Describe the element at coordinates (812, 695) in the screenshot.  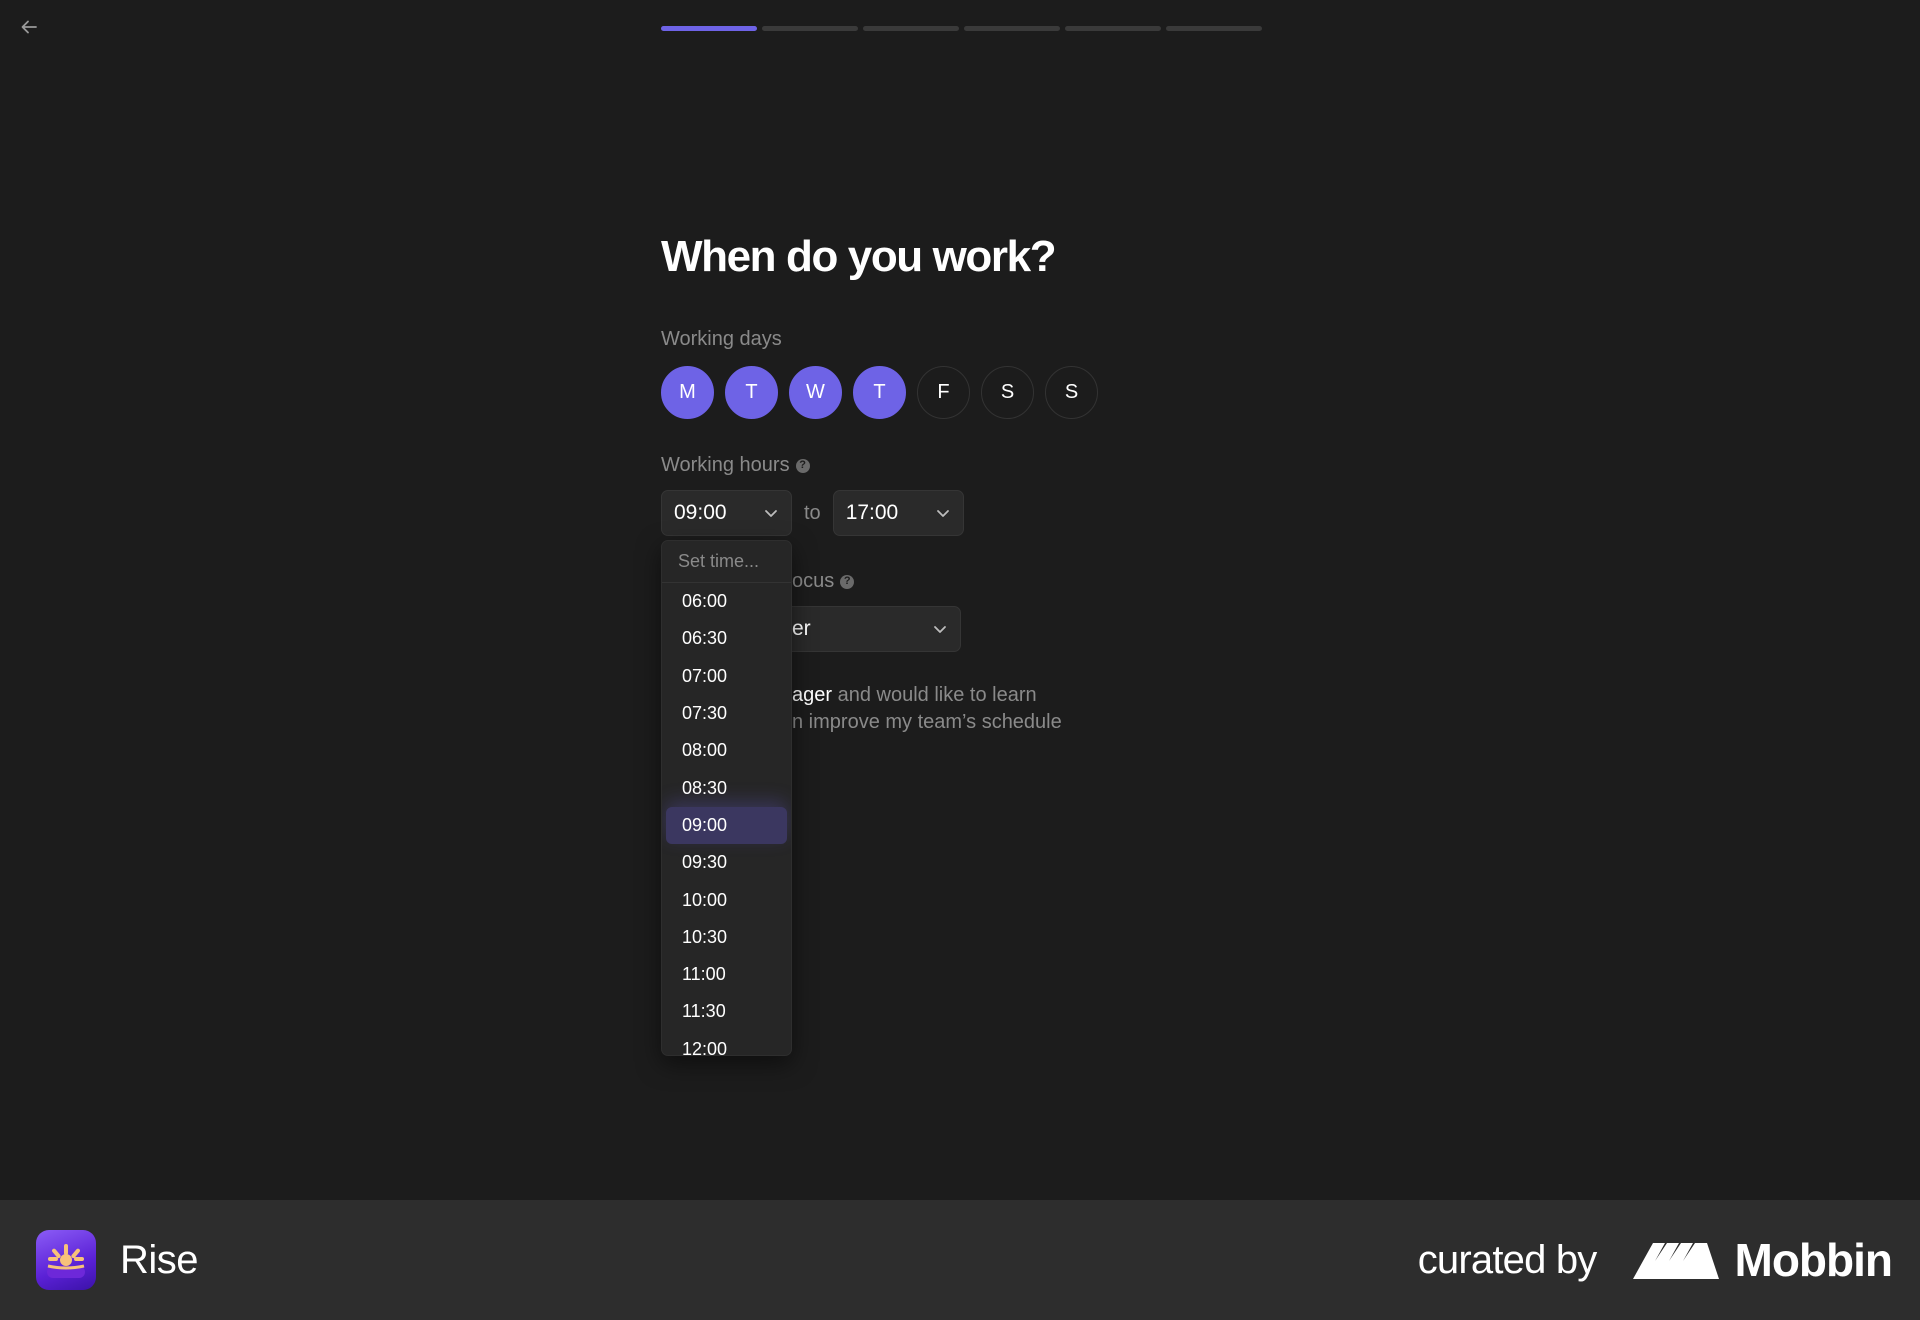
I see `manager-text-strong: ager` at that location.